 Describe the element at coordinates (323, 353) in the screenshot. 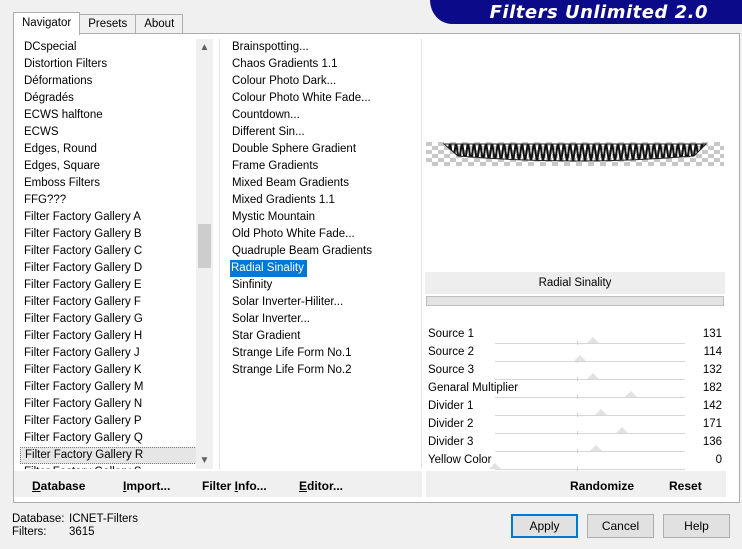

I see `filter-item: Strange Life Form No.1` at that location.